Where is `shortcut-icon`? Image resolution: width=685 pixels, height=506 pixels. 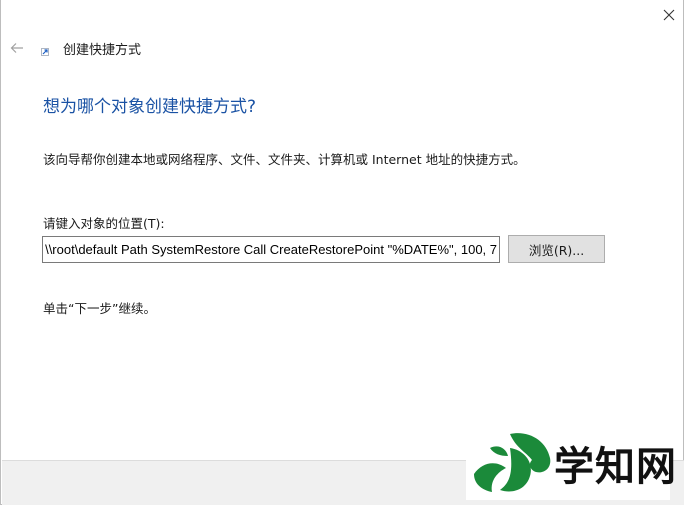 shortcut-icon is located at coordinates (45, 52).